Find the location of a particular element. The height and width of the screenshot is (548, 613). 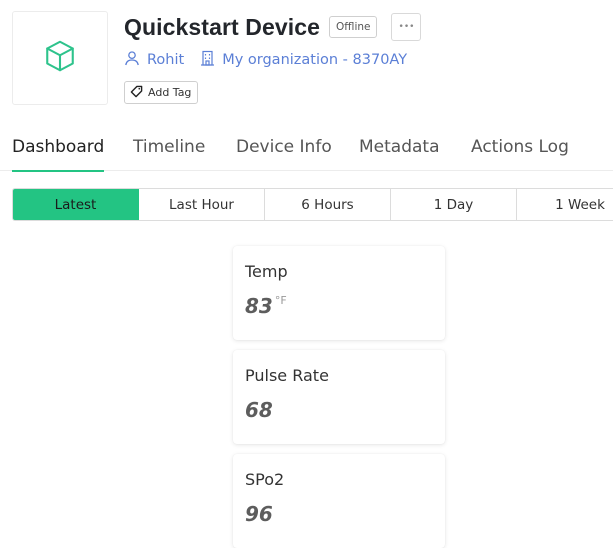

owner-name: Rohit is located at coordinates (166, 60).